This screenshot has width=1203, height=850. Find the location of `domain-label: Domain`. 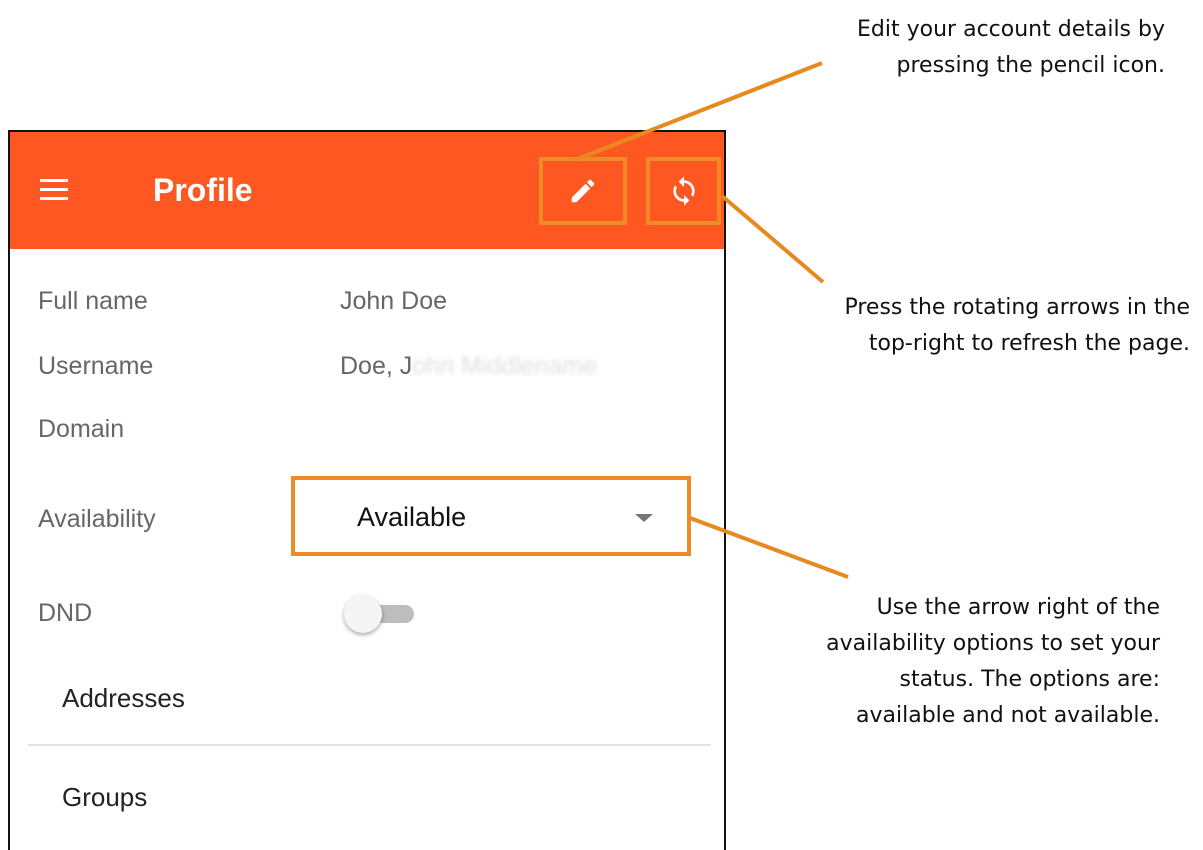

domain-label: Domain is located at coordinates (81, 429).